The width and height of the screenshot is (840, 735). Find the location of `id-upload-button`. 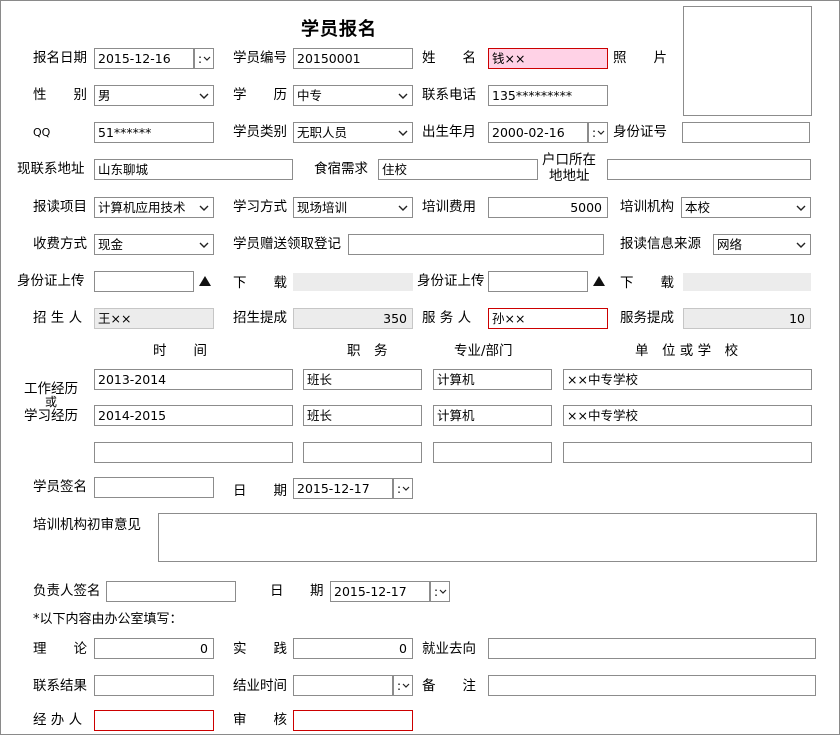

id-upload-button is located at coordinates (205, 281).